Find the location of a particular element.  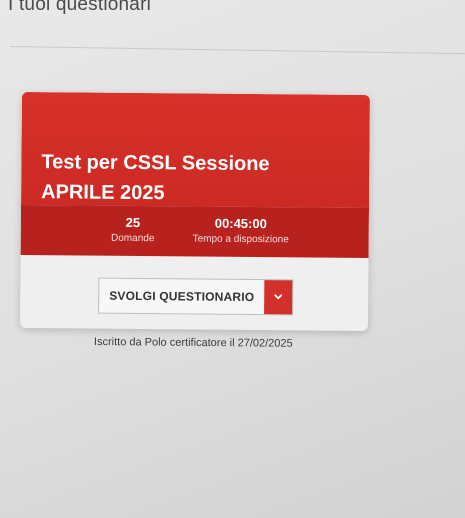

questions-stat: 25 Domande is located at coordinates (133, 231).